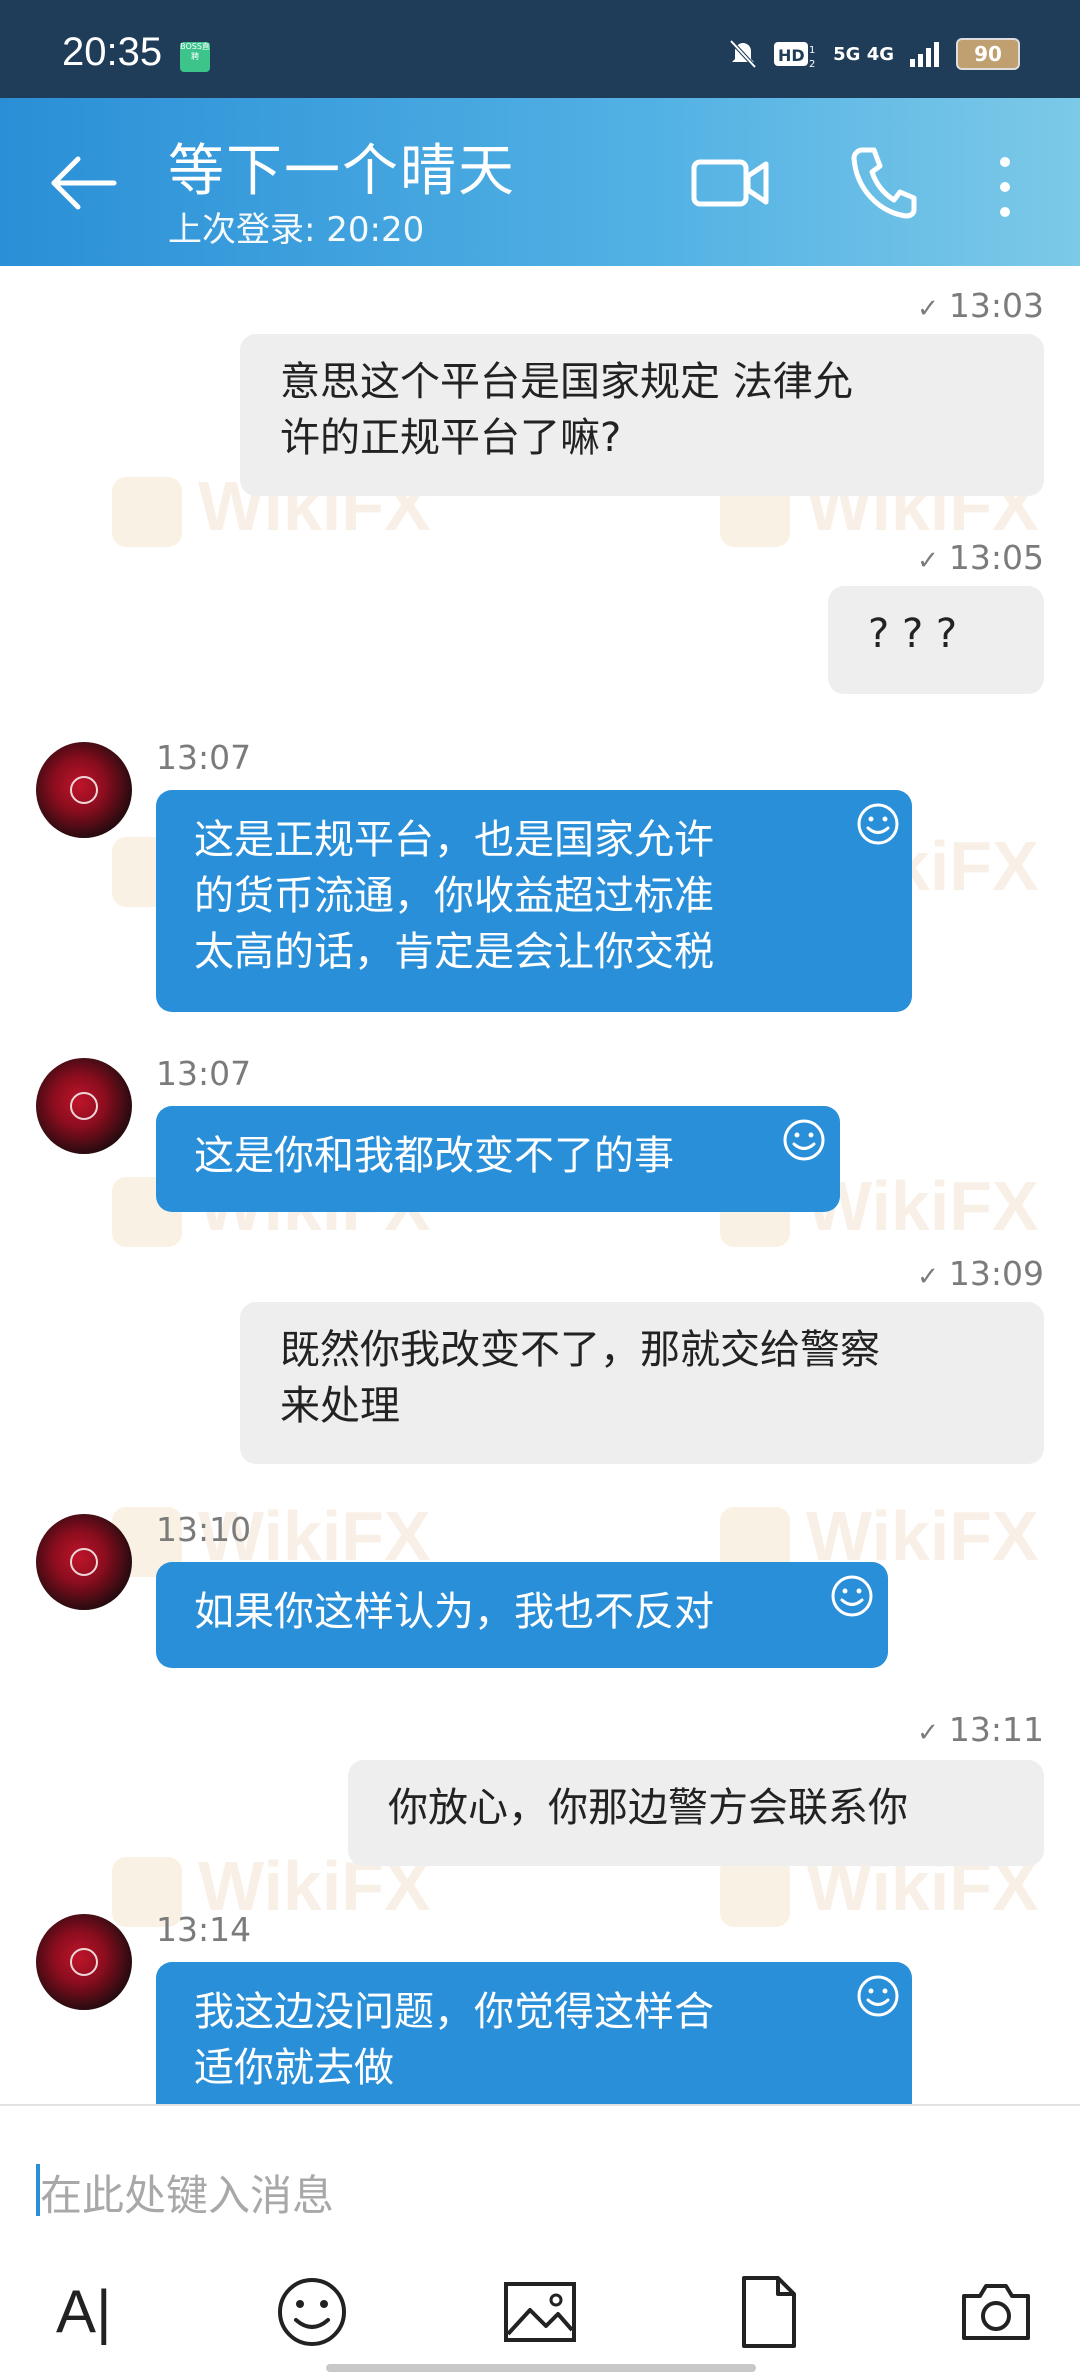  I want to click on outgoing-message: ? ? ?, so click(936, 640).